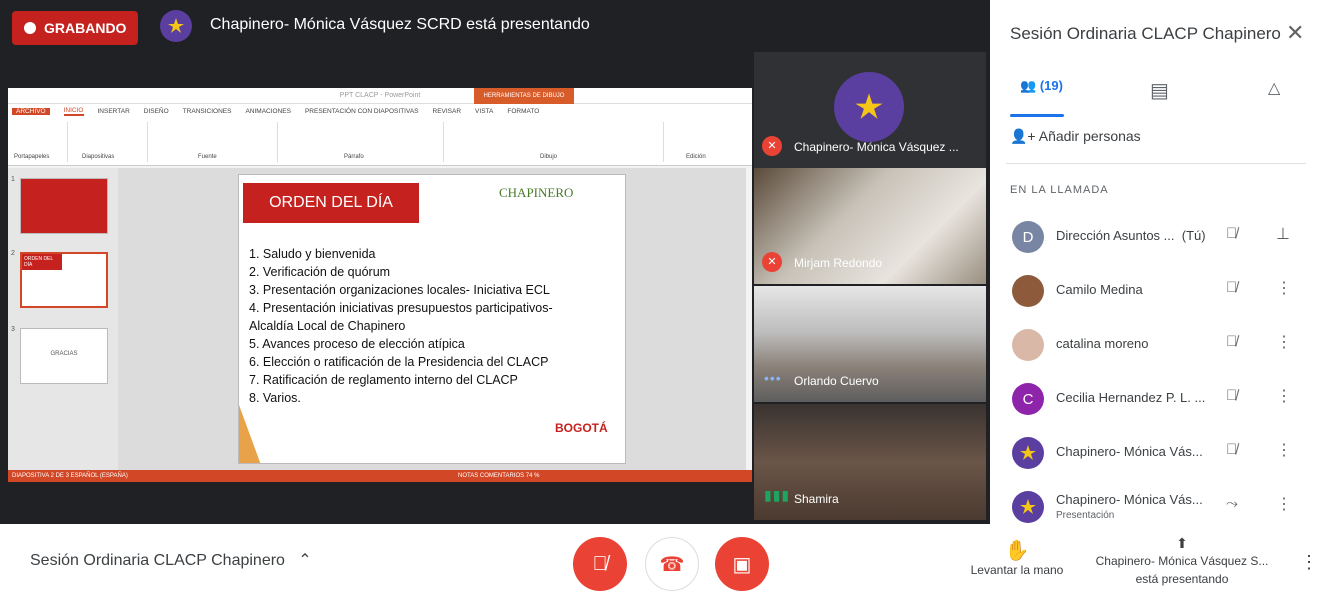 The image size is (1330, 594). Describe the element at coordinates (1283, 234) in the screenshot. I see `pin-icon: ⊥` at that location.